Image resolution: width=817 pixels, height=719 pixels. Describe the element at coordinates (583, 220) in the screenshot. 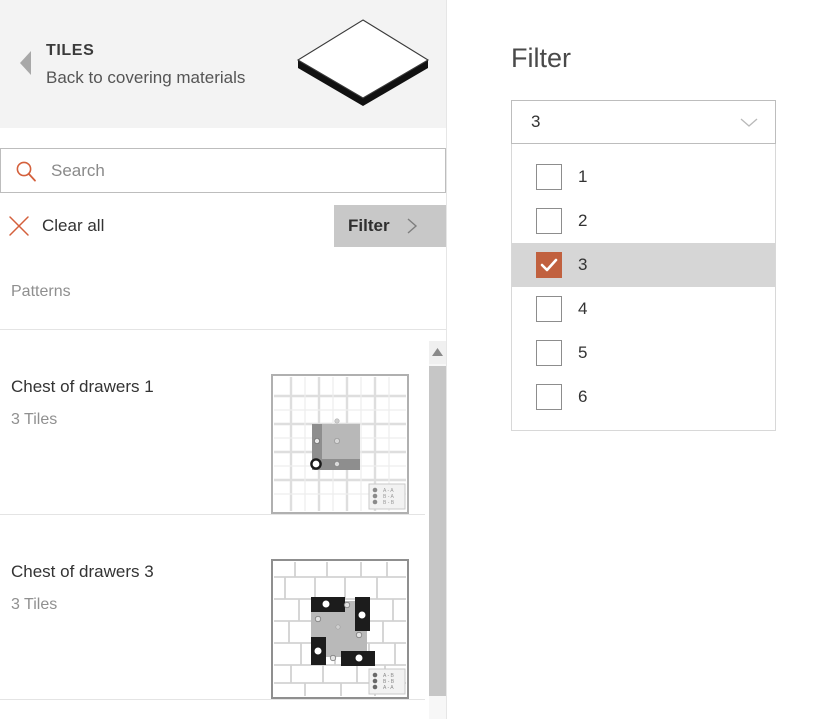

I see `dropdown-option-label: 2` at that location.